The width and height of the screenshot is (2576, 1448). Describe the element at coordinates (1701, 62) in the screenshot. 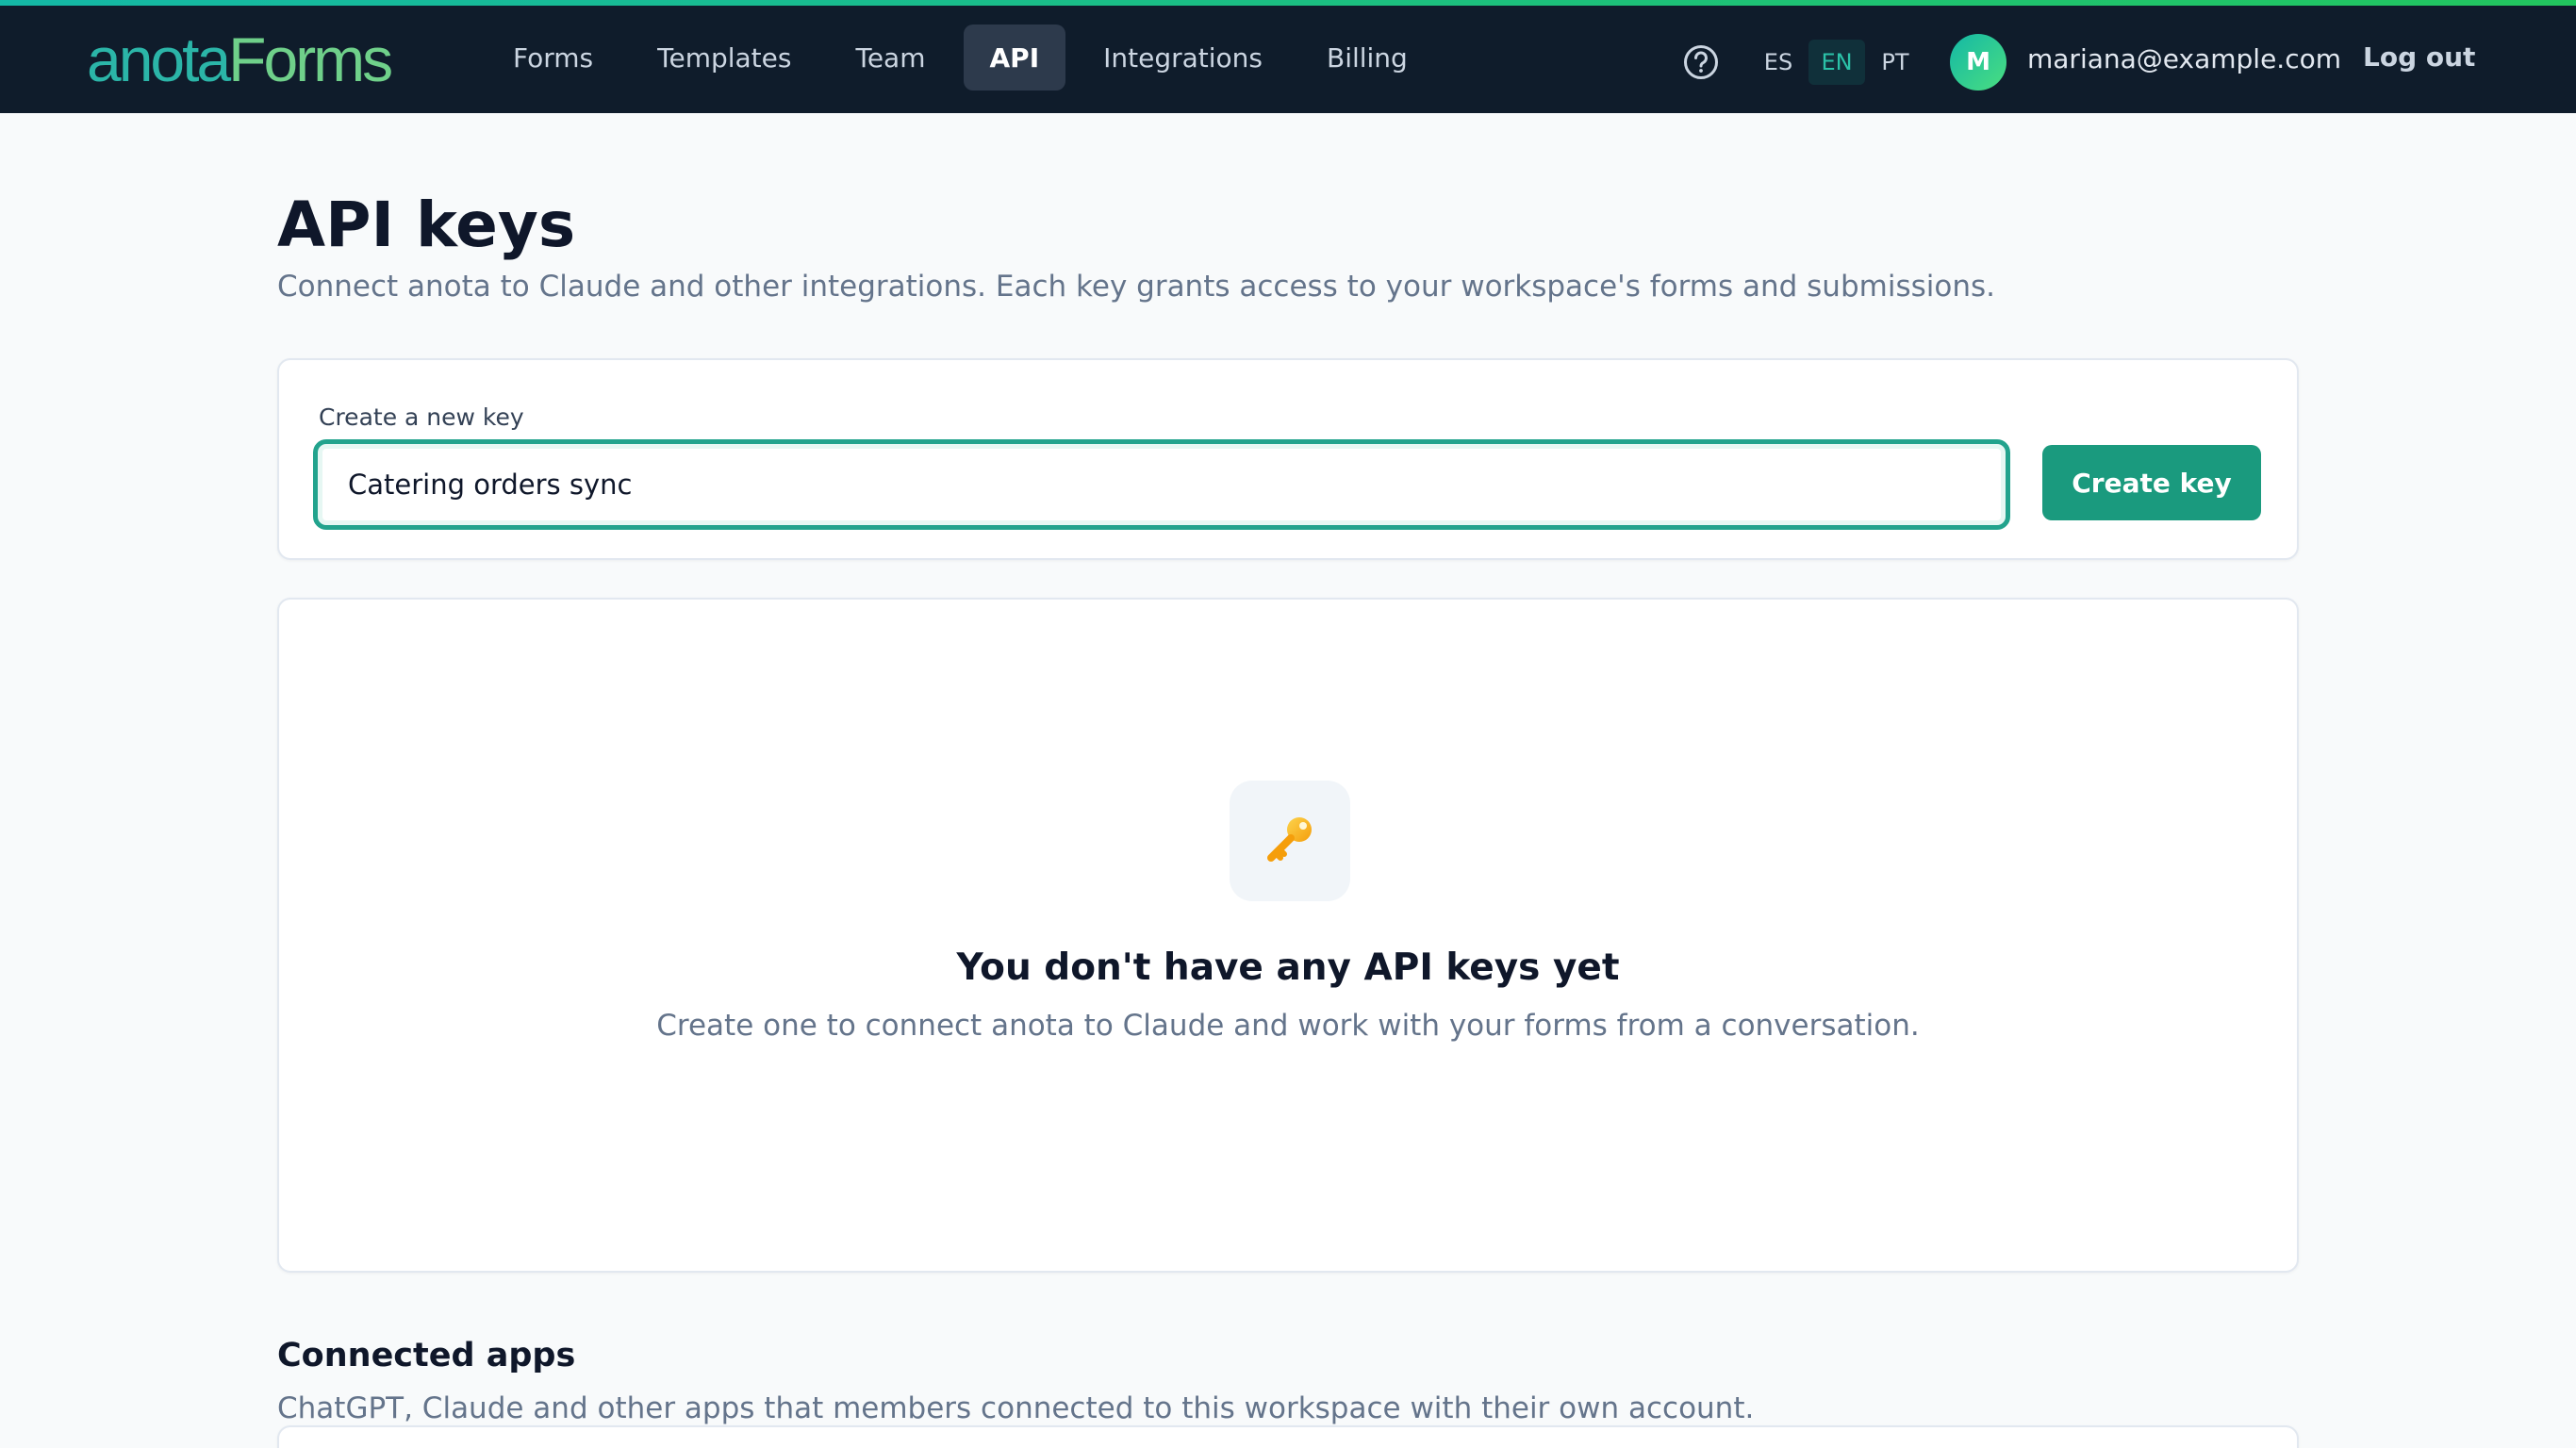

I see `question-circle-icon` at that location.